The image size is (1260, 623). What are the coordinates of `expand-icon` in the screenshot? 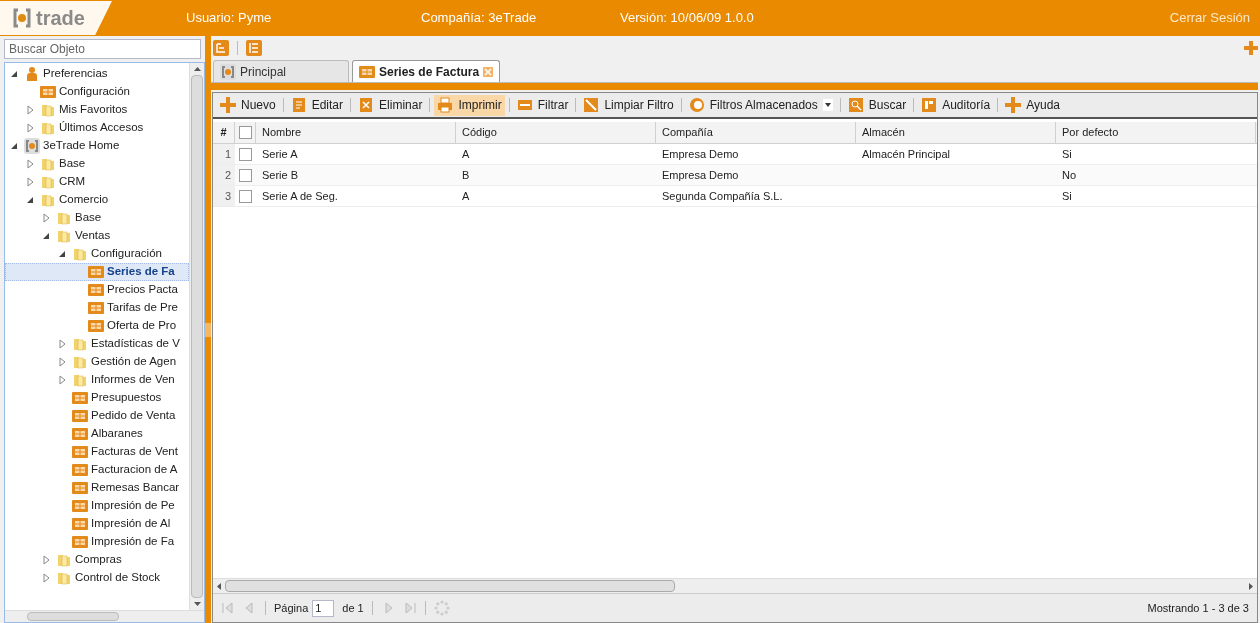 It's located at (1251, 48).